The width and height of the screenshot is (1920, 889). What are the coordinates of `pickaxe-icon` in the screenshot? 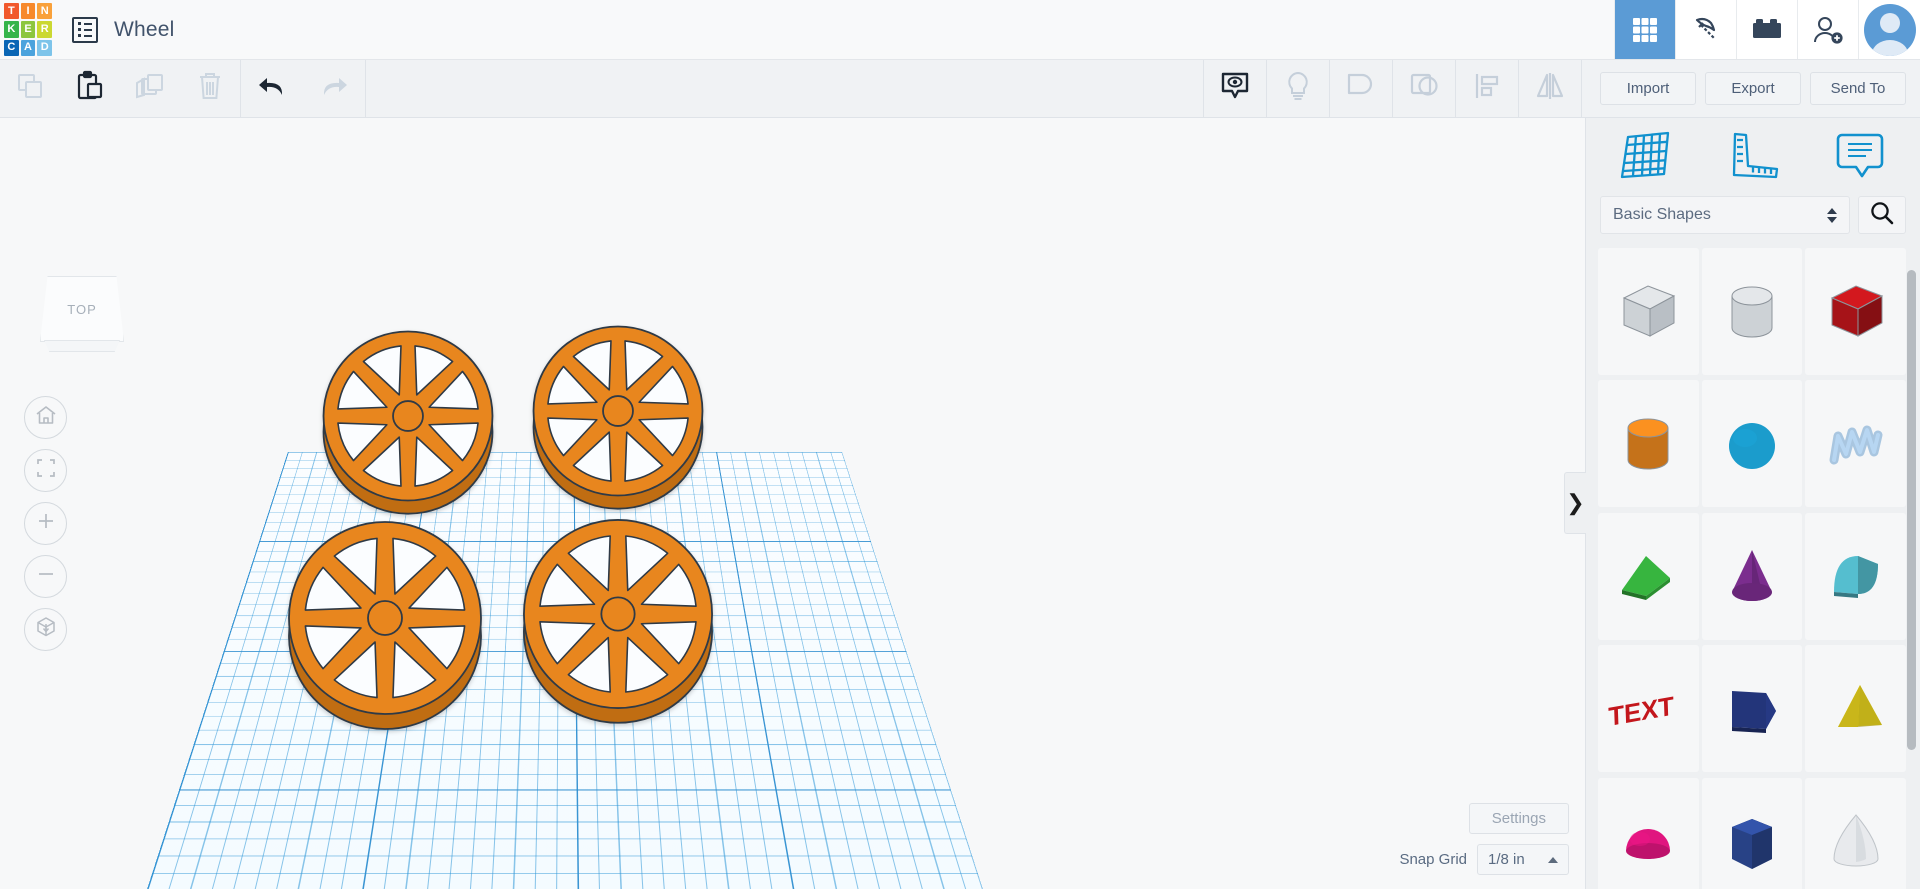 It's located at (1706, 30).